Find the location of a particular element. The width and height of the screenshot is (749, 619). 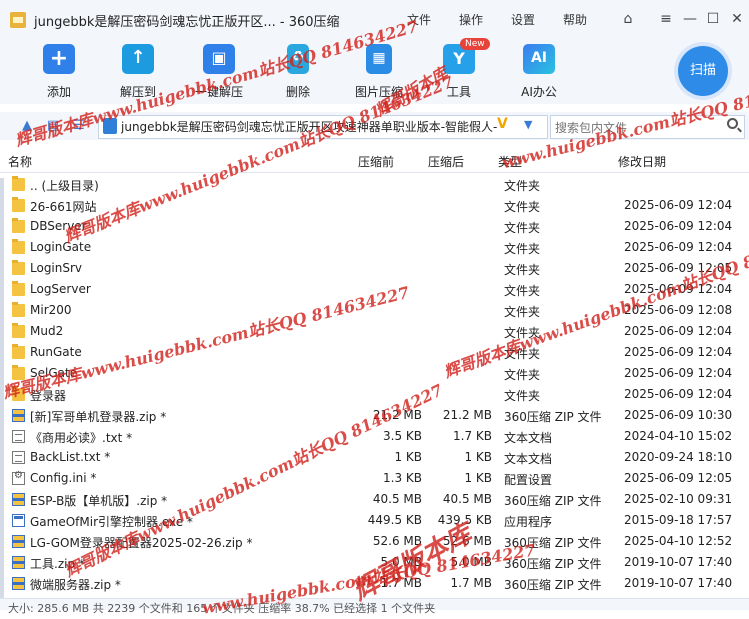

image-compress-button: 图片压缩 is located at coordinates (379, 72).